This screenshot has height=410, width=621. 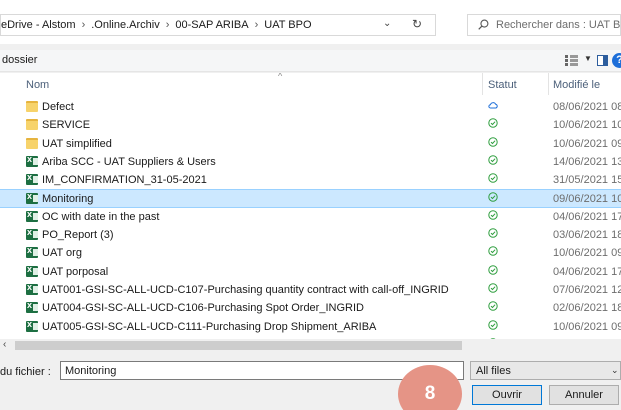 I want to click on cloud-icon, so click(x=493, y=105).